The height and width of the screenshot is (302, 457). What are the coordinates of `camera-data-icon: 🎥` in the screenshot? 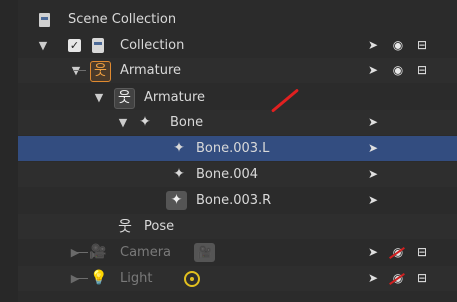 It's located at (204, 252).